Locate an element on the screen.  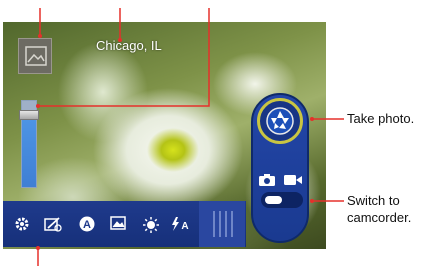
take-photo-callout: Take photo. is located at coordinates (381, 118).